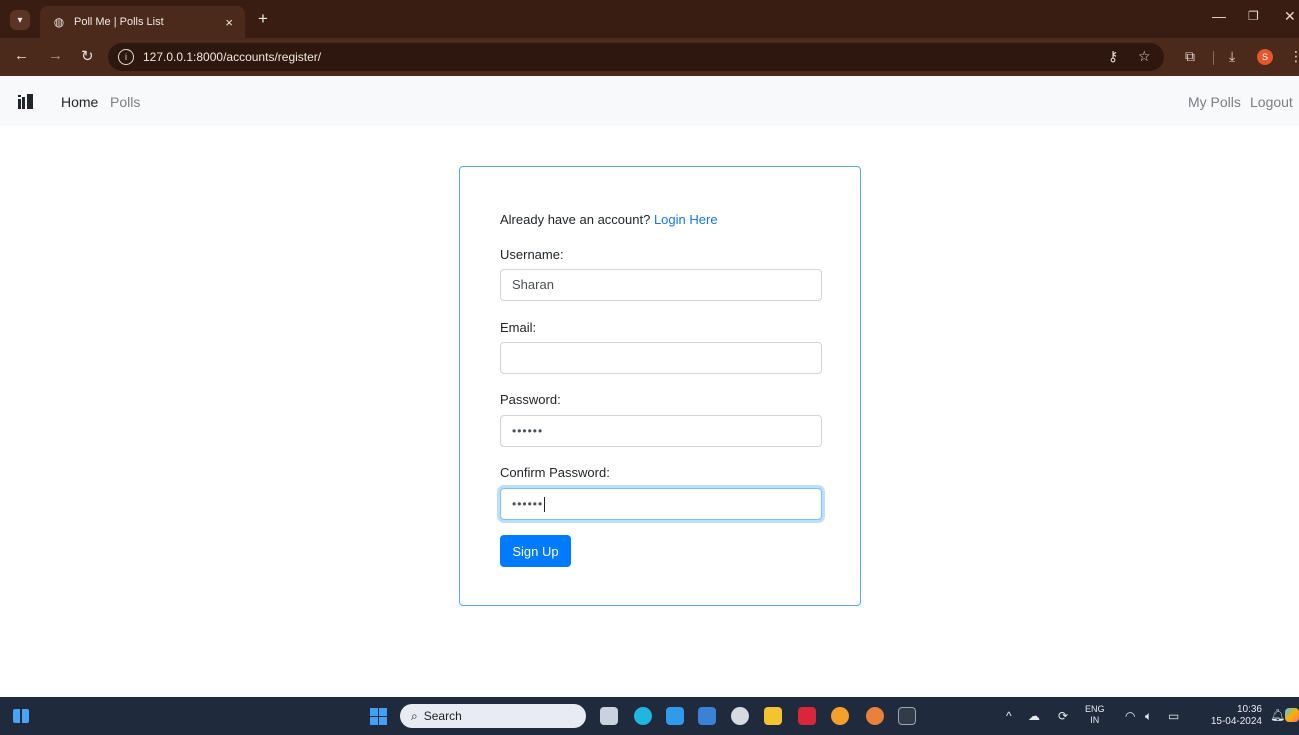  Describe the element at coordinates (55, 55) in the screenshot. I see `forward-icon: →` at that location.